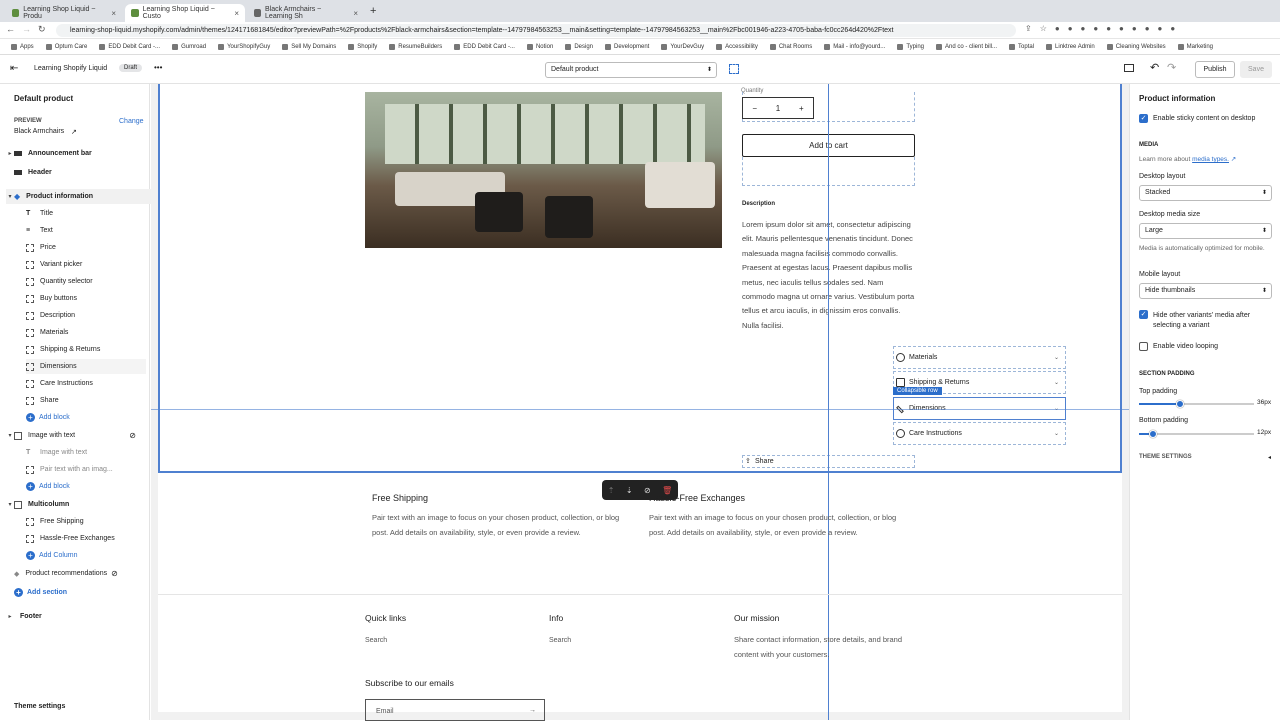 This screenshot has width=1280, height=721. I want to click on block-item: T Title, so click(86, 213).